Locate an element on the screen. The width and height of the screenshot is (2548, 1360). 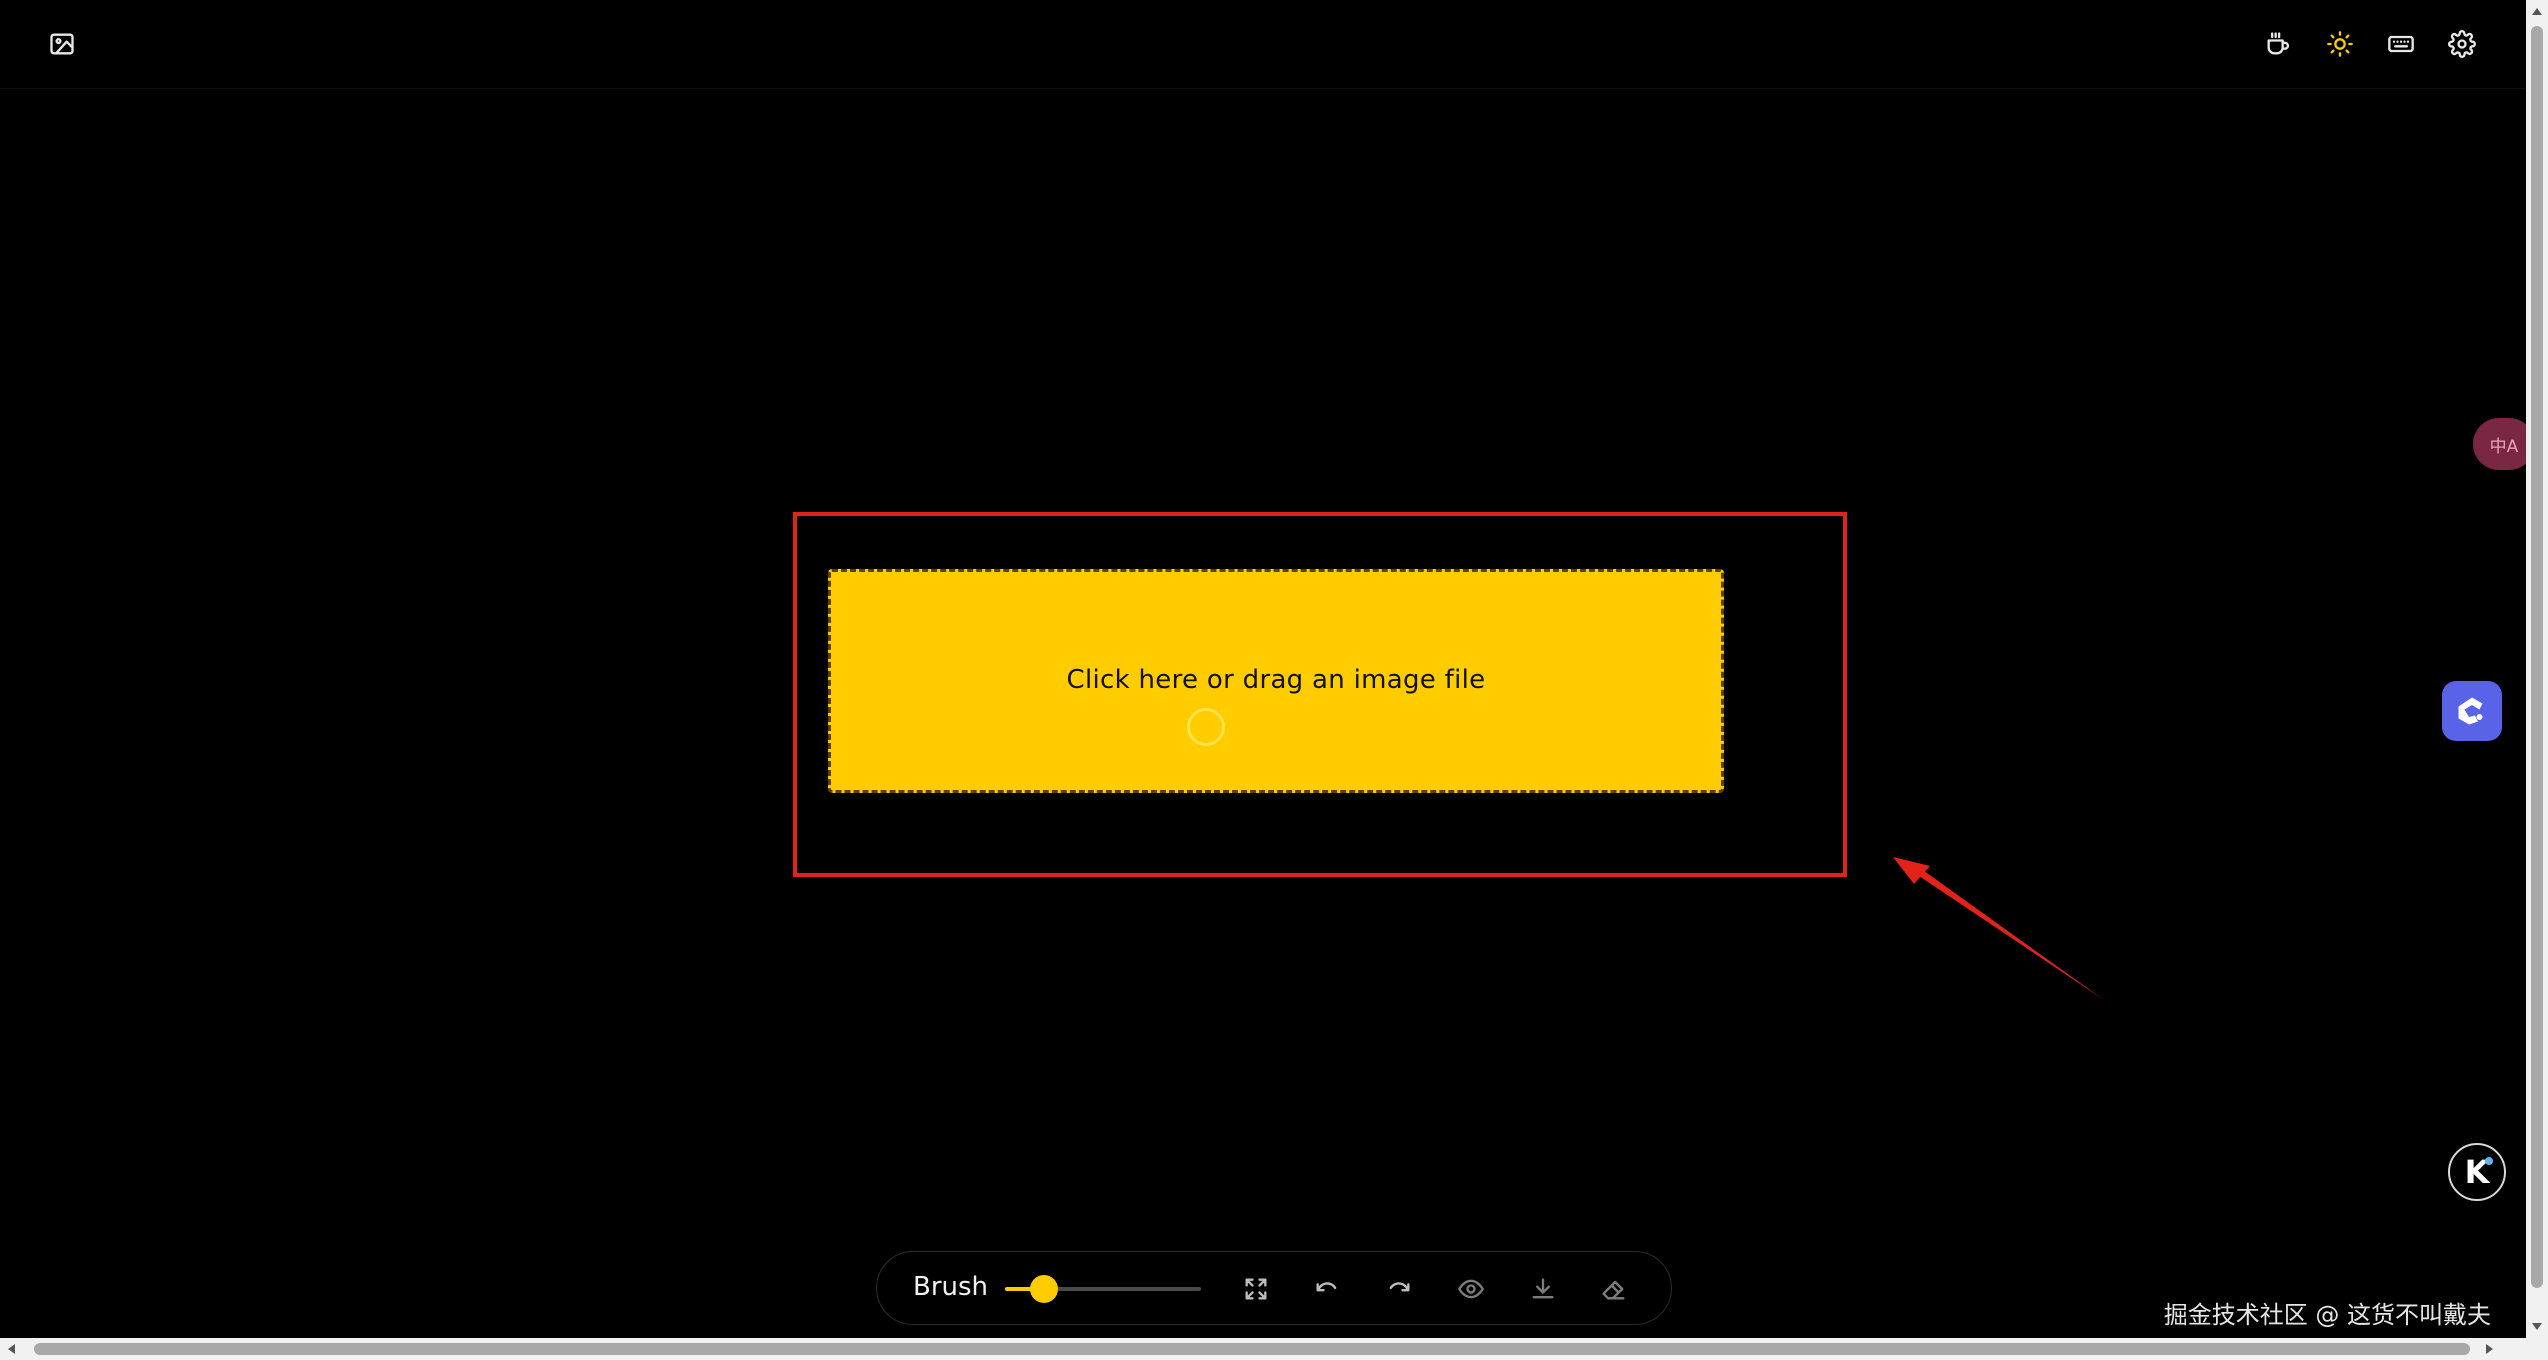
image-icon is located at coordinates (62, 44).